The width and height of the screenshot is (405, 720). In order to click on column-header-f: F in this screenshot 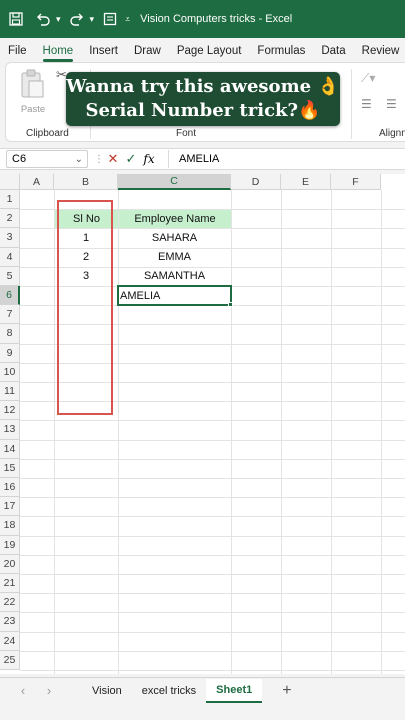, I will do `click(356, 182)`.